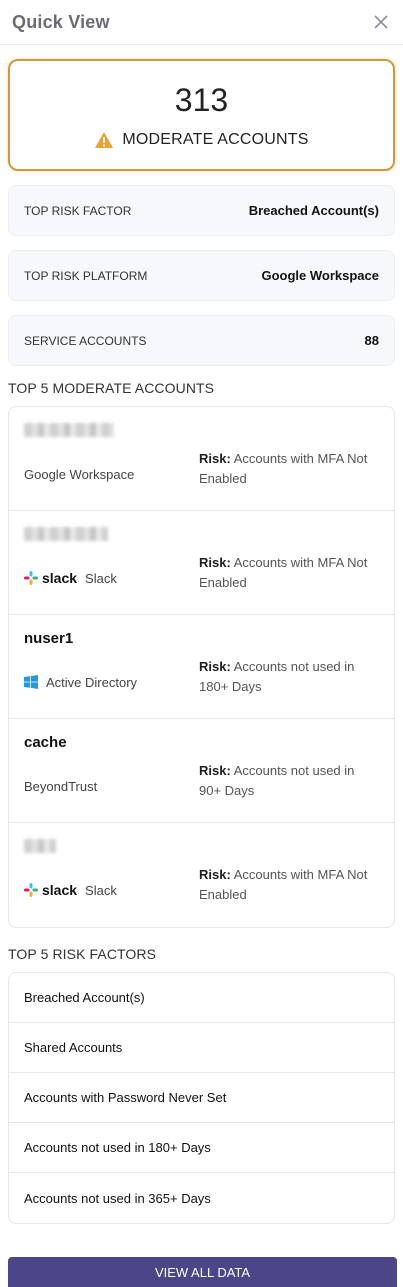  What do you see at coordinates (85, 340) in the screenshot?
I see `stat-label: SERVICE ACCOUNTS` at bounding box center [85, 340].